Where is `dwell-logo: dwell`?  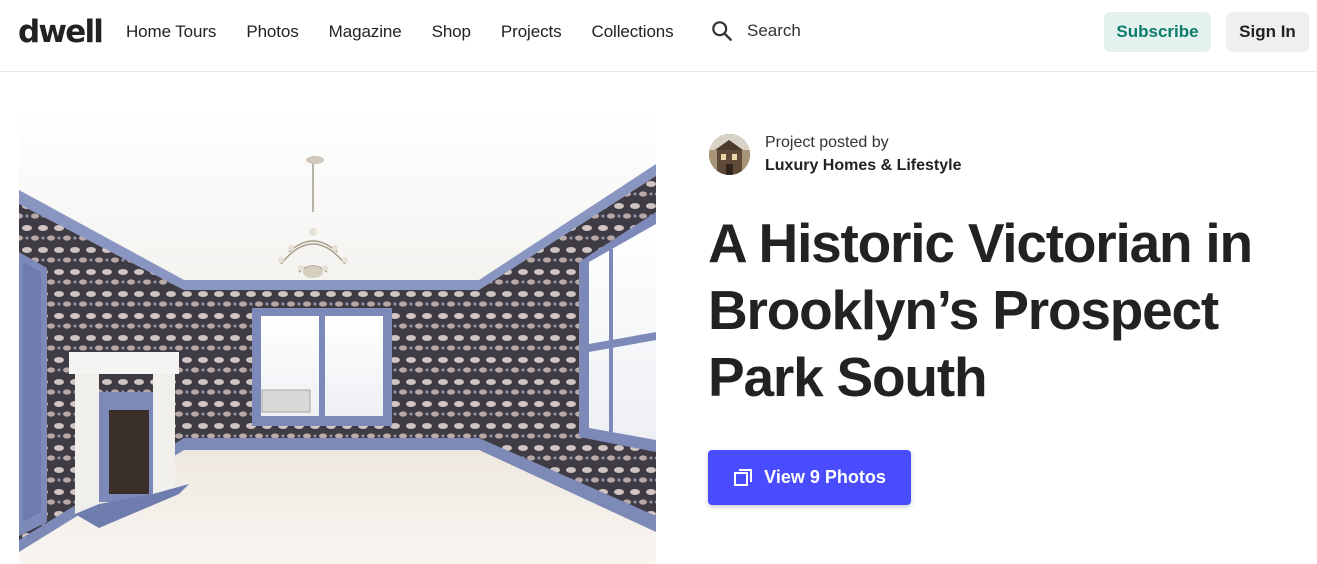
dwell-logo: dwell is located at coordinates (61, 32).